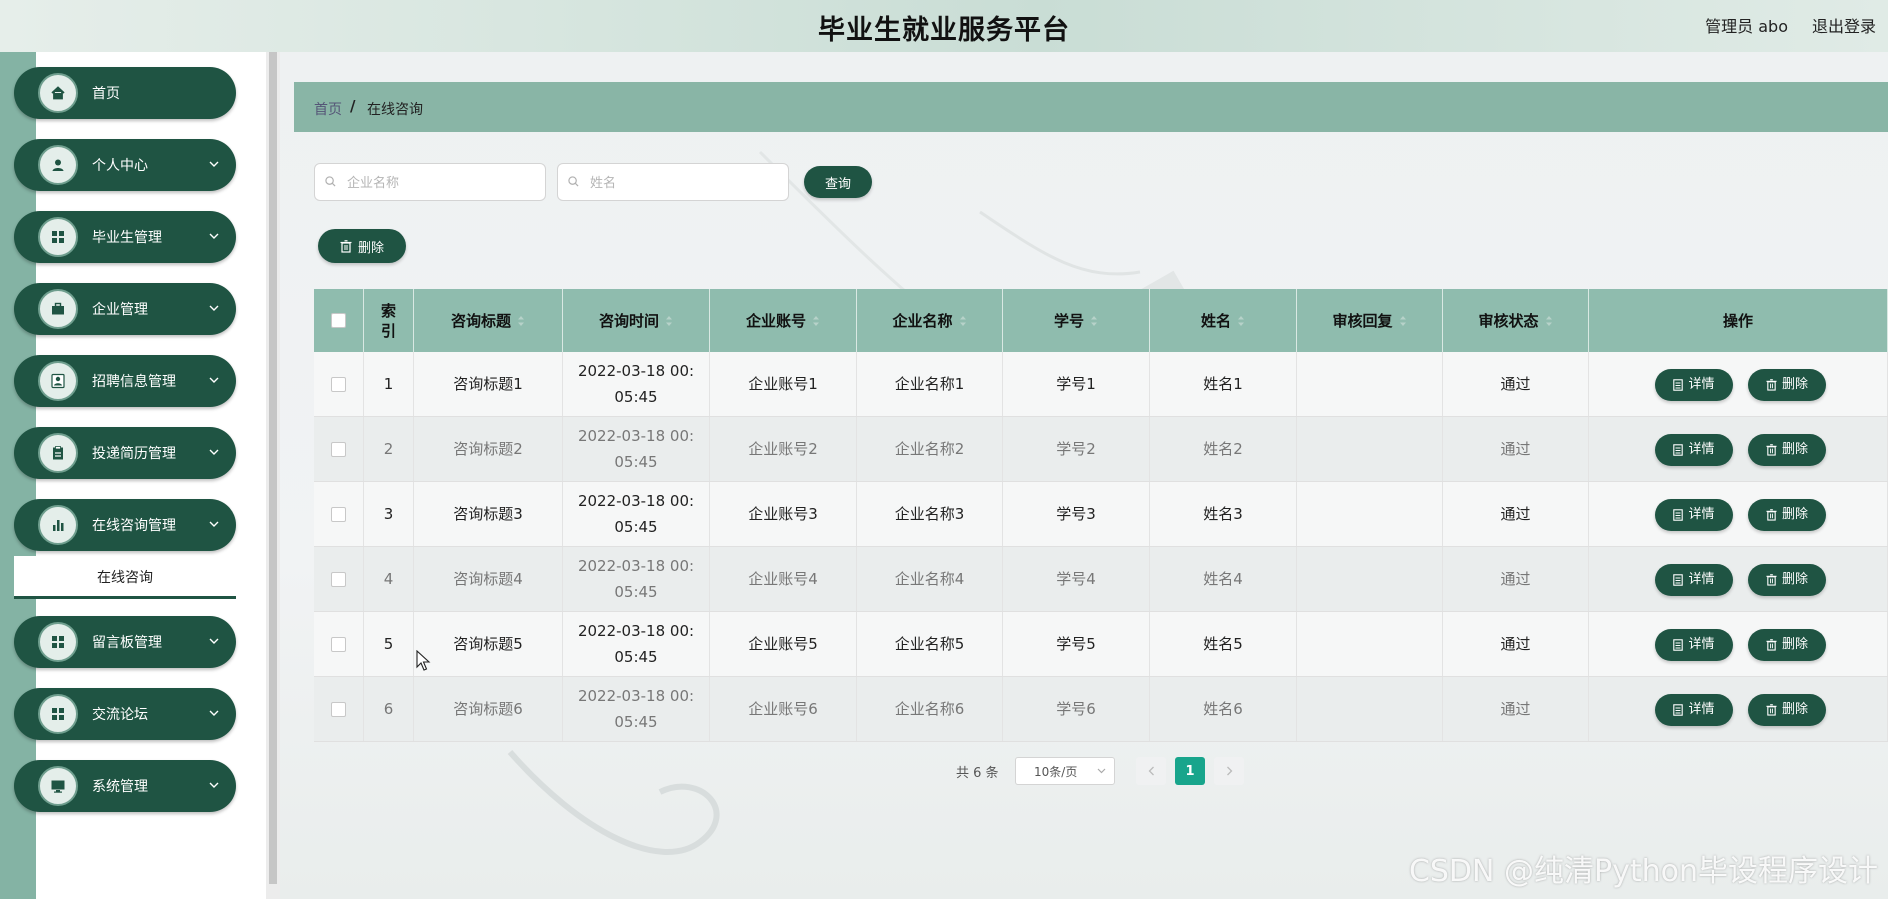 The height and width of the screenshot is (899, 1888). What do you see at coordinates (1370, 320) in the screenshot?
I see `header-col-reply: 审核回复` at bounding box center [1370, 320].